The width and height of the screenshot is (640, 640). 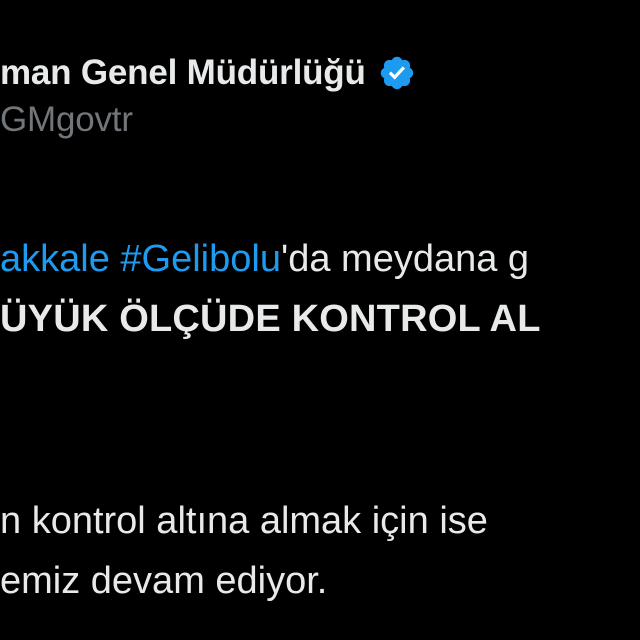 I want to click on tweet-text: emiz devam ediyor., so click(x=164, y=581).